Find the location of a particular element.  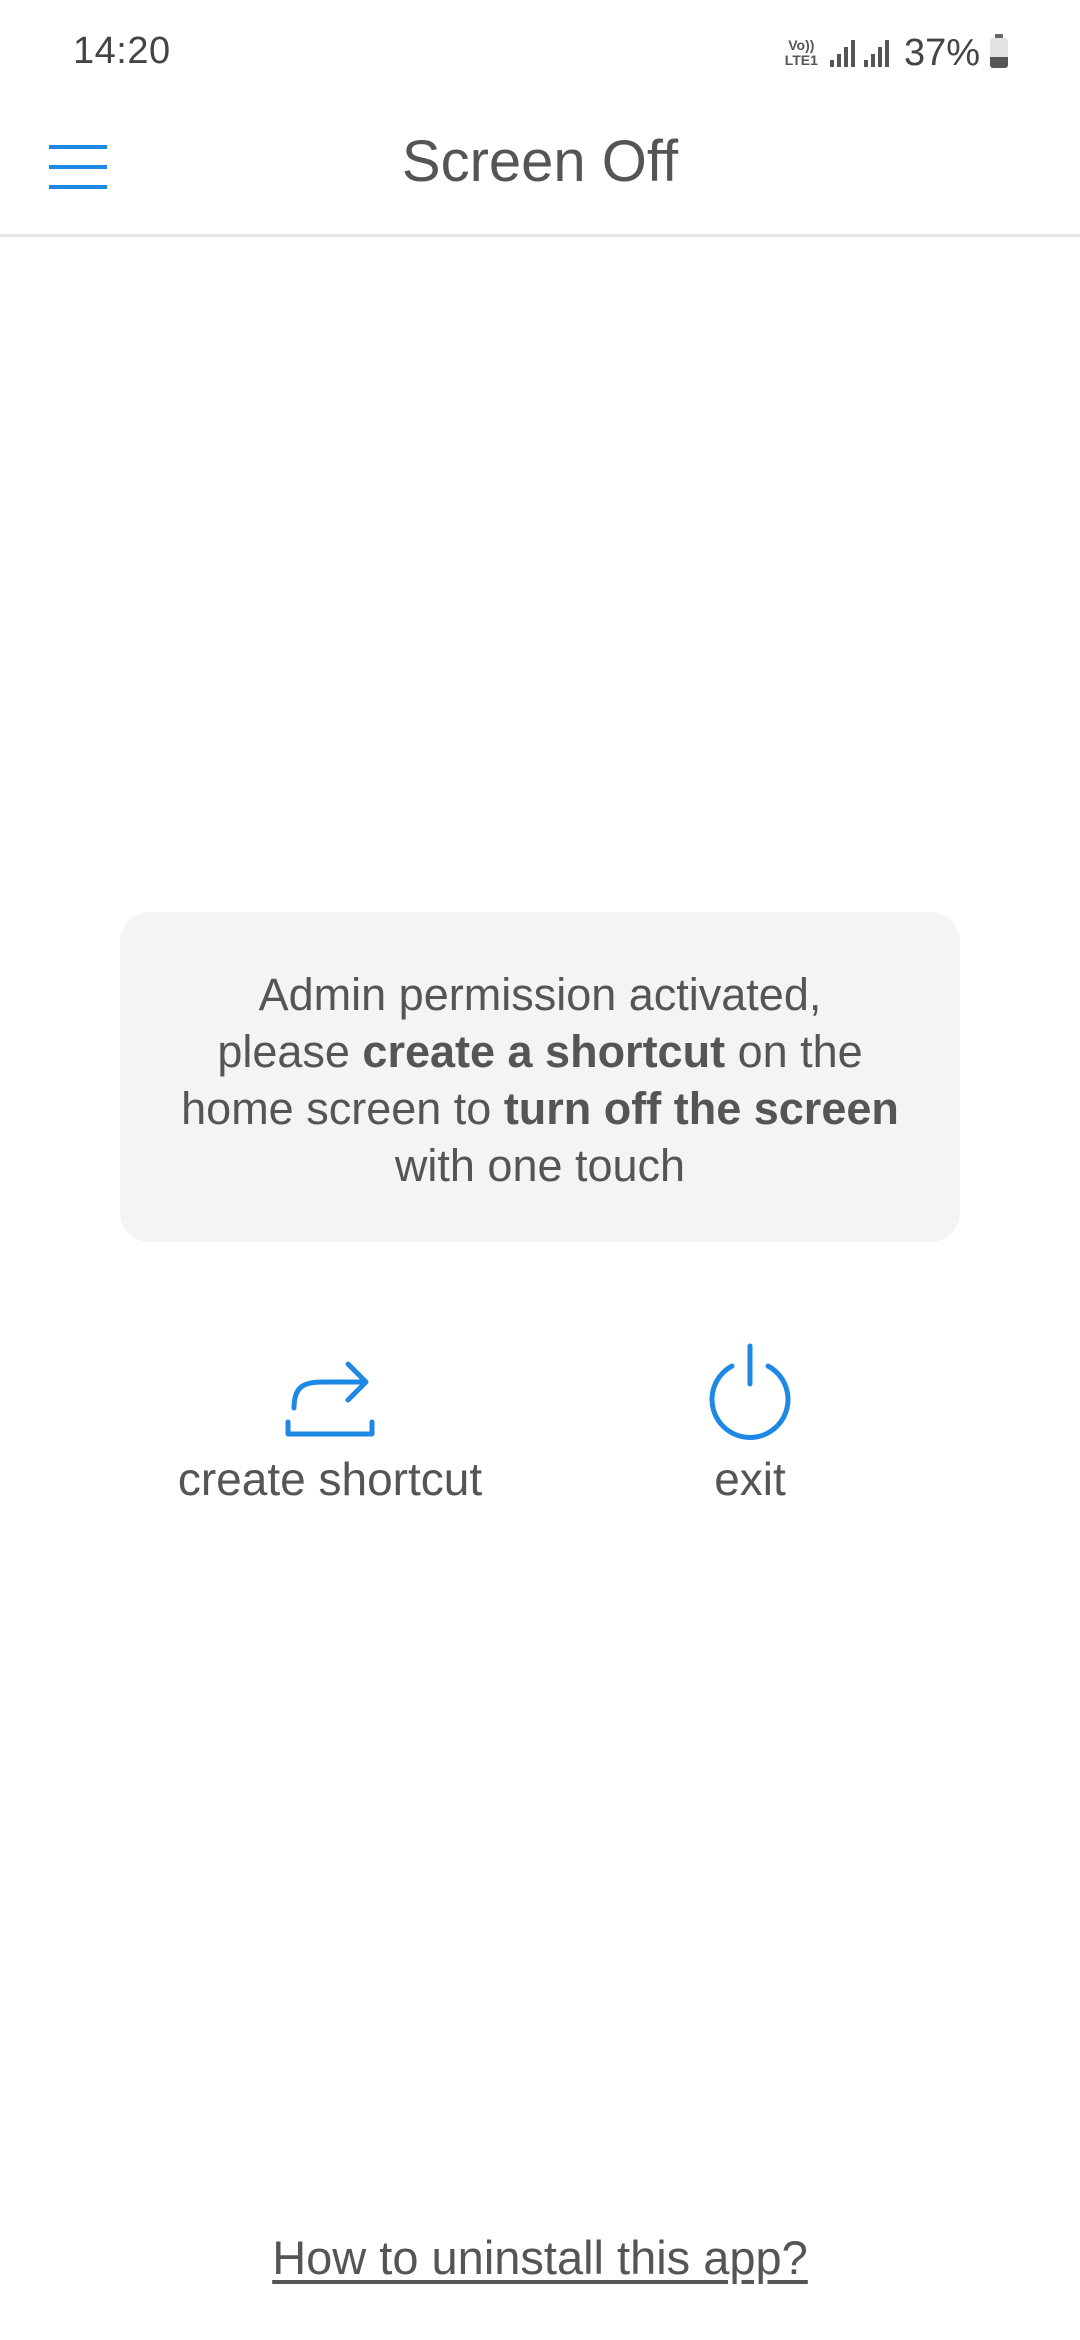

share-arrow-icon is located at coordinates (330, 1399).